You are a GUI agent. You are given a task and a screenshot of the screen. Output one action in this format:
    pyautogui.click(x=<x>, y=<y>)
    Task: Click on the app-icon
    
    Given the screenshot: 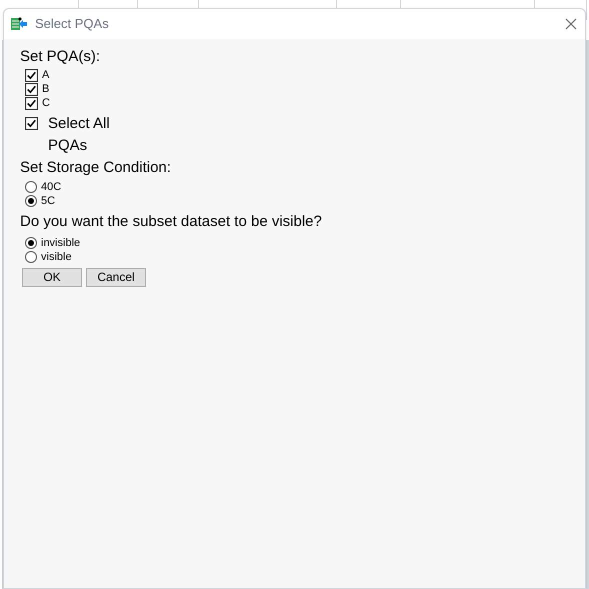 What is the action you would take?
    pyautogui.click(x=19, y=24)
    